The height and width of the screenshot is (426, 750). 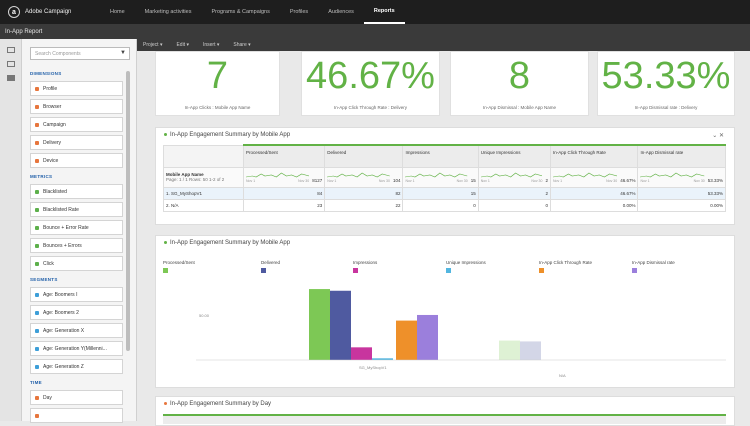 What do you see at coordinates (594, 177) in the screenshot?
I see `totals-cell: Nov 1 Nov 30 46.67%` at bounding box center [594, 177].